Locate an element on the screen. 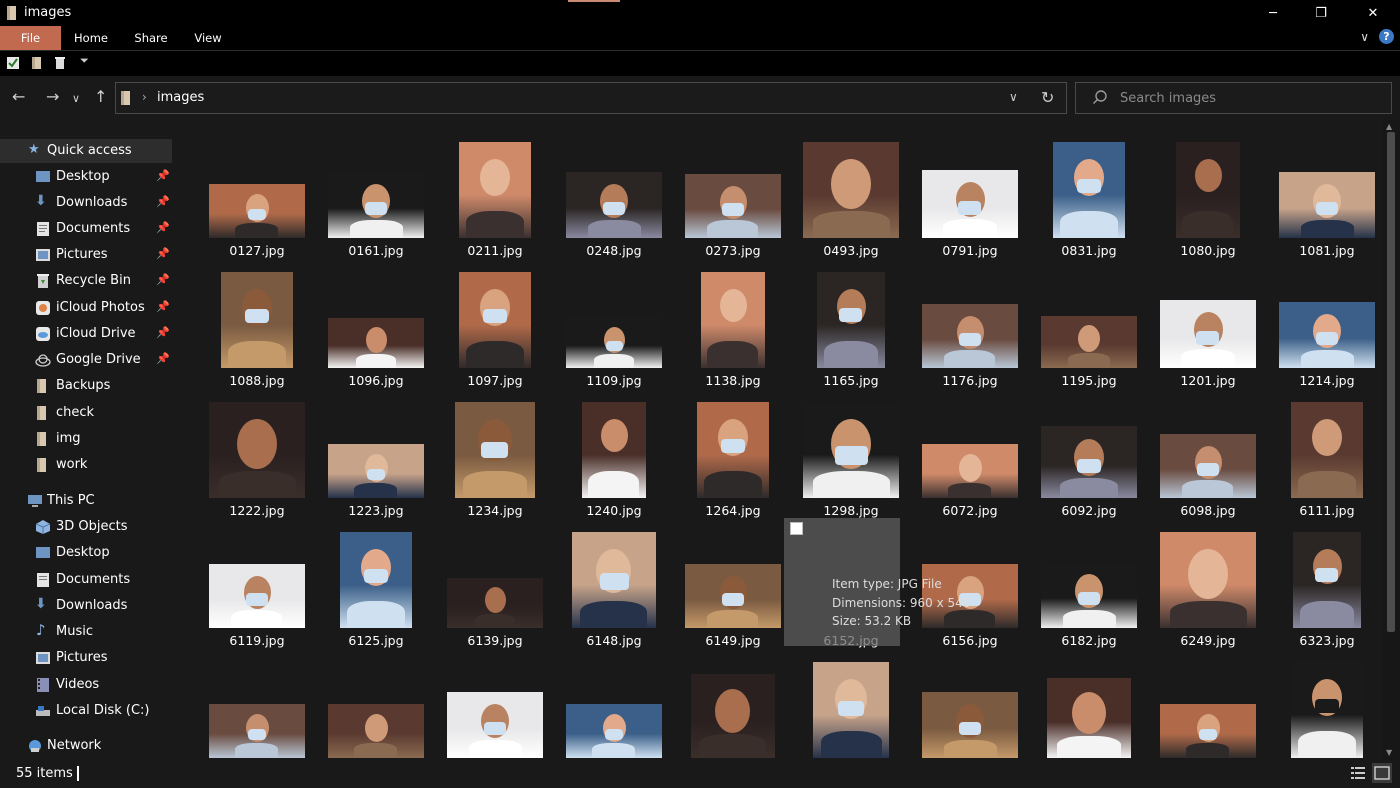 The width and height of the screenshot is (1400, 788). file-tile: 6139.jpg is located at coordinates (495, 586).